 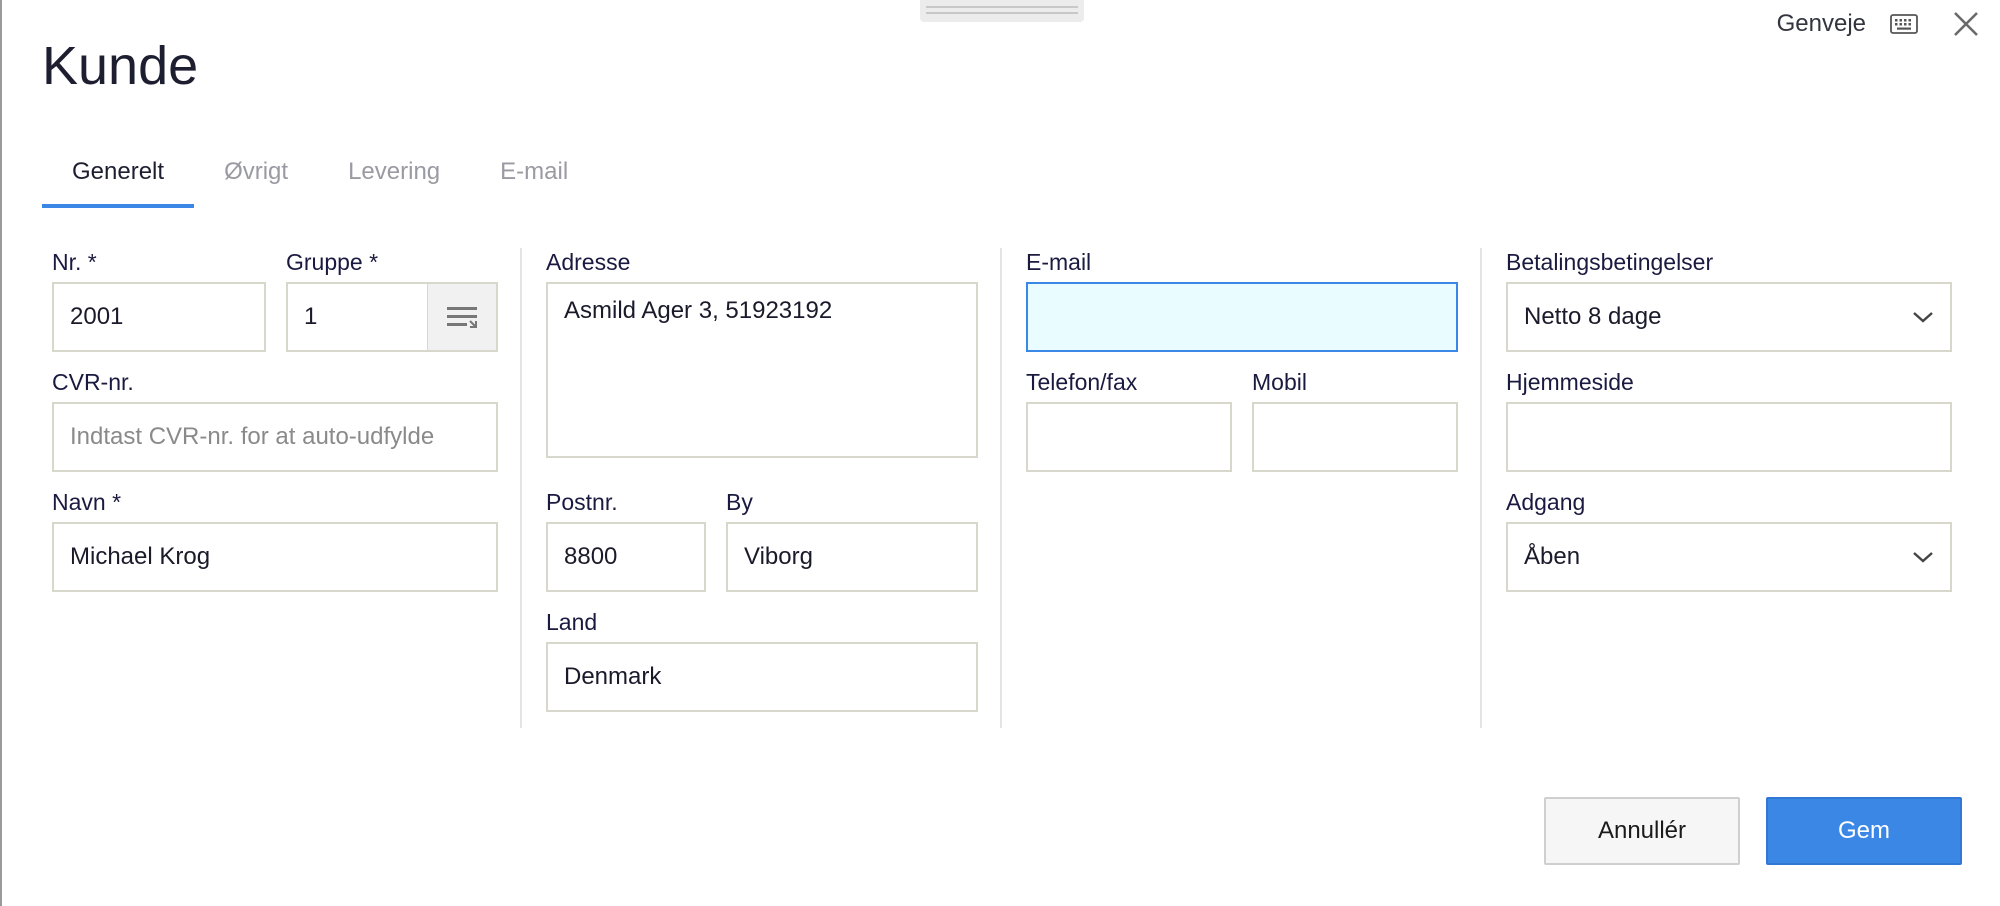 I want to click on email-input, so click(x=1242, y=317).